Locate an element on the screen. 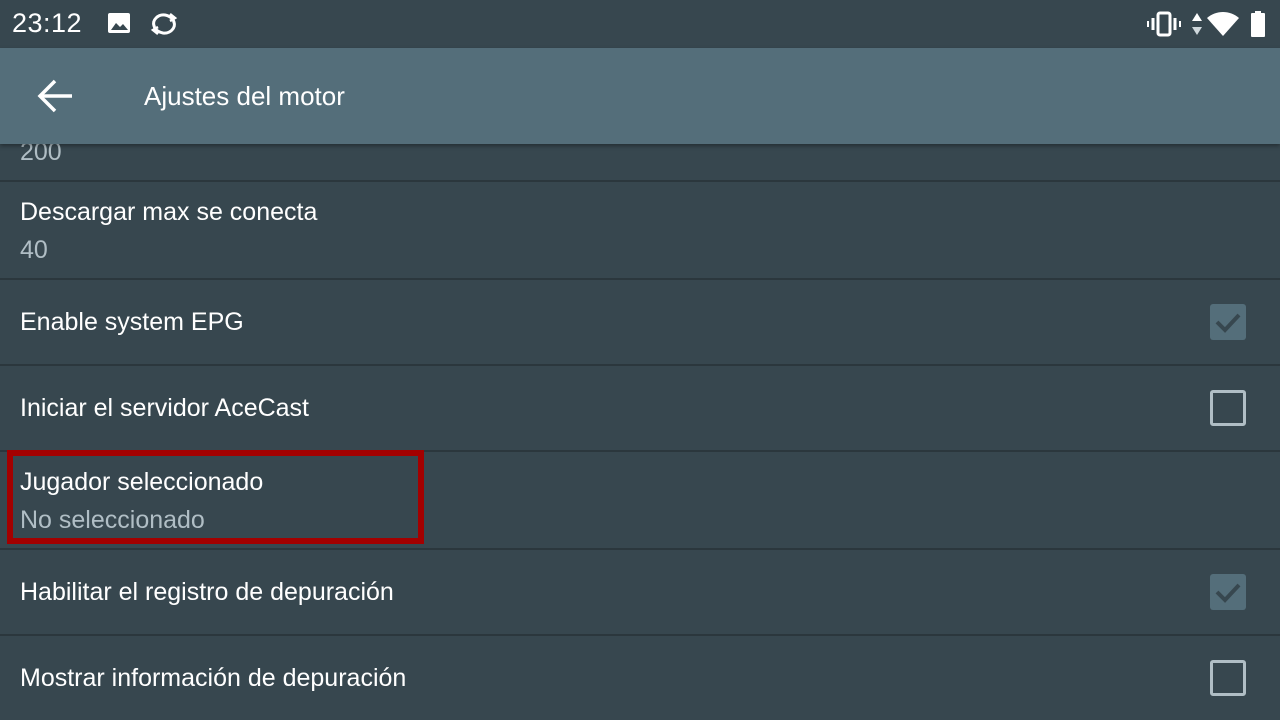 The width and height of the screenshot is (1280, 720). arrow-back-icon is located at coordinates (54, 96).